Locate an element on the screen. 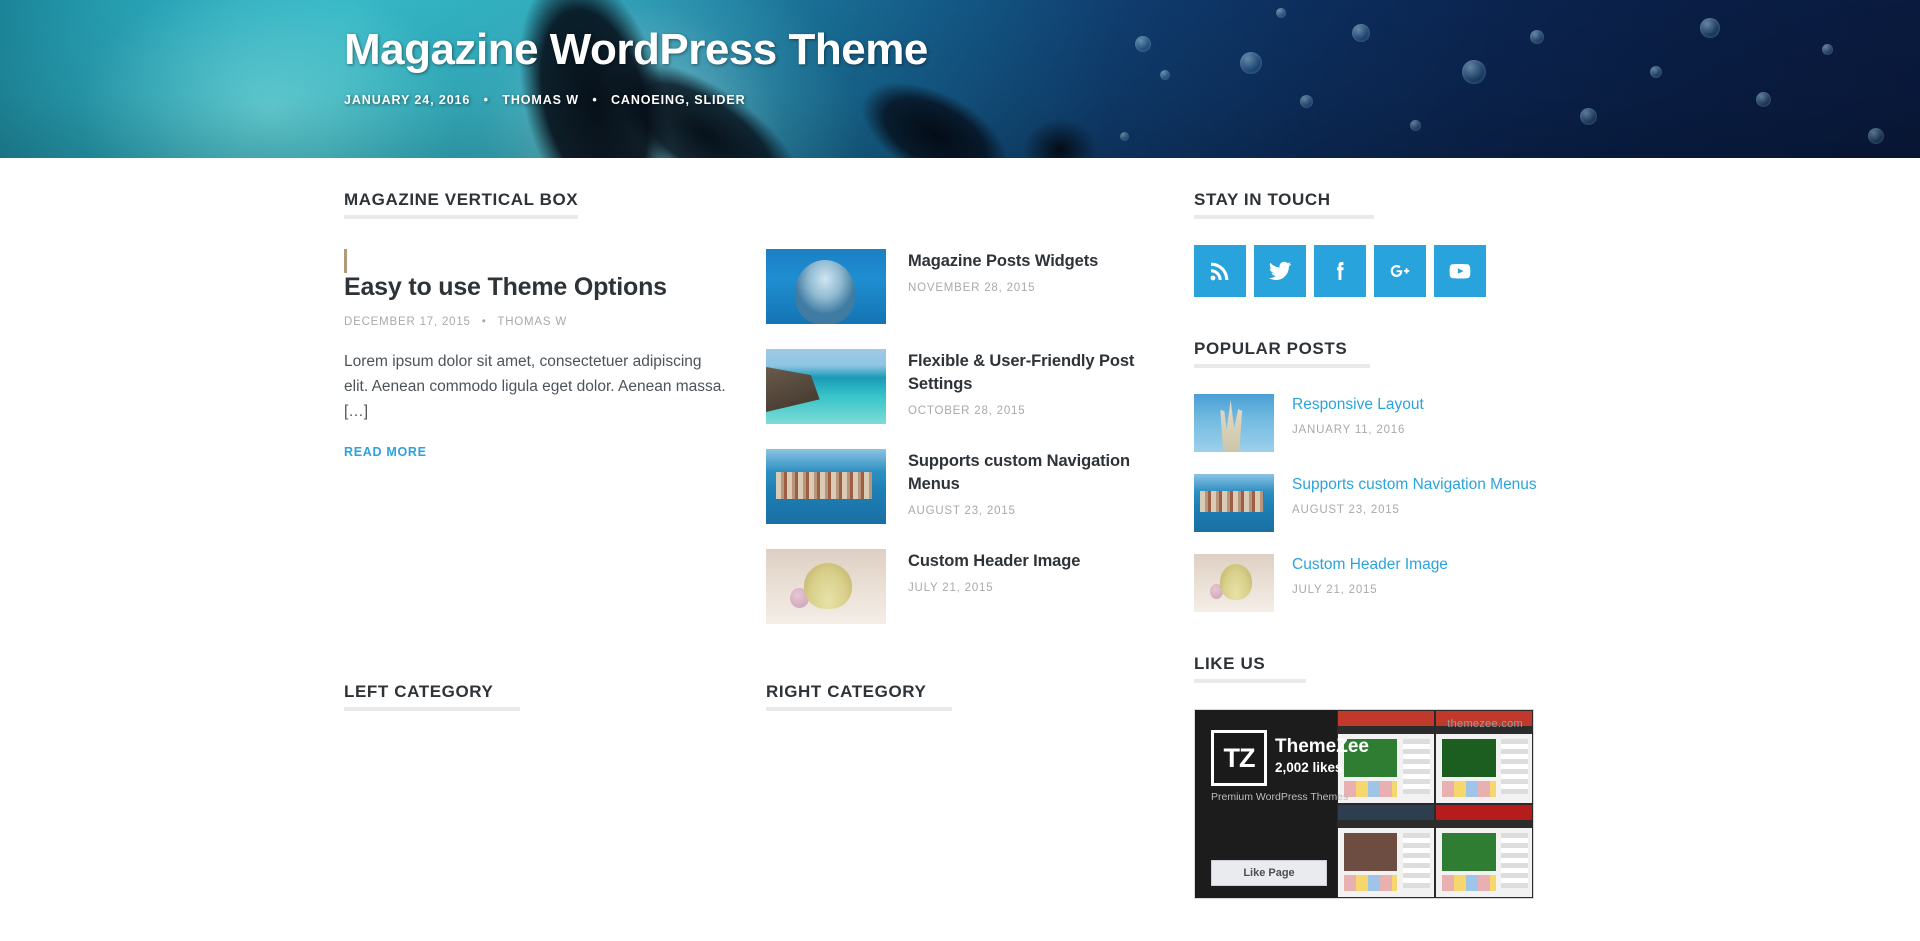 The width and height of the screenshot is (1920, 941). social-icons-row is located at coordinates (1385, 271).